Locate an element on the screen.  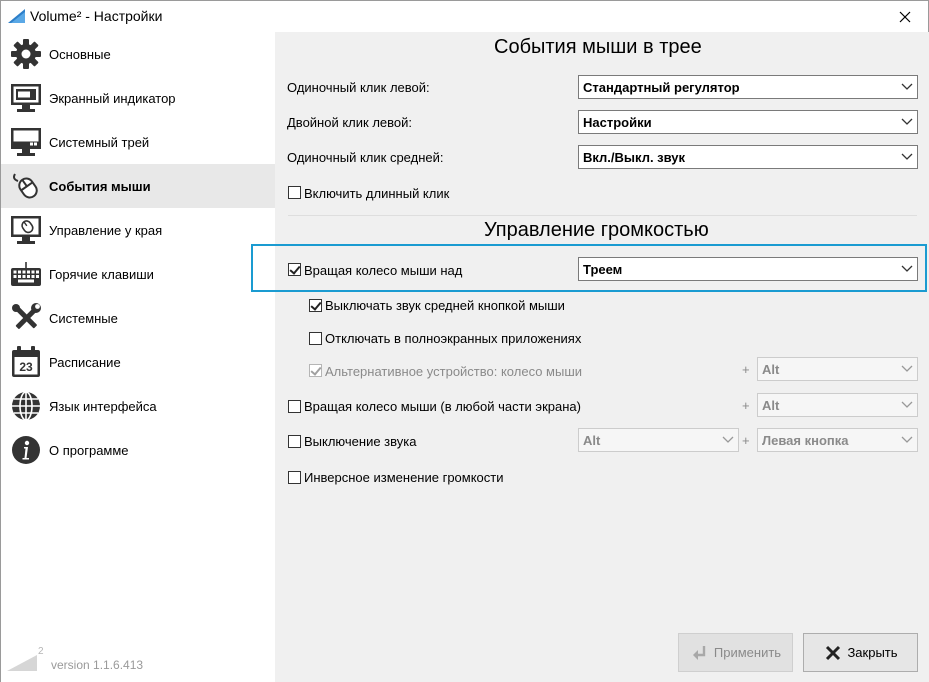
disable-fullscreen-label: Отключать в полноэкранных приложениях is located at coordinates (453, 338).